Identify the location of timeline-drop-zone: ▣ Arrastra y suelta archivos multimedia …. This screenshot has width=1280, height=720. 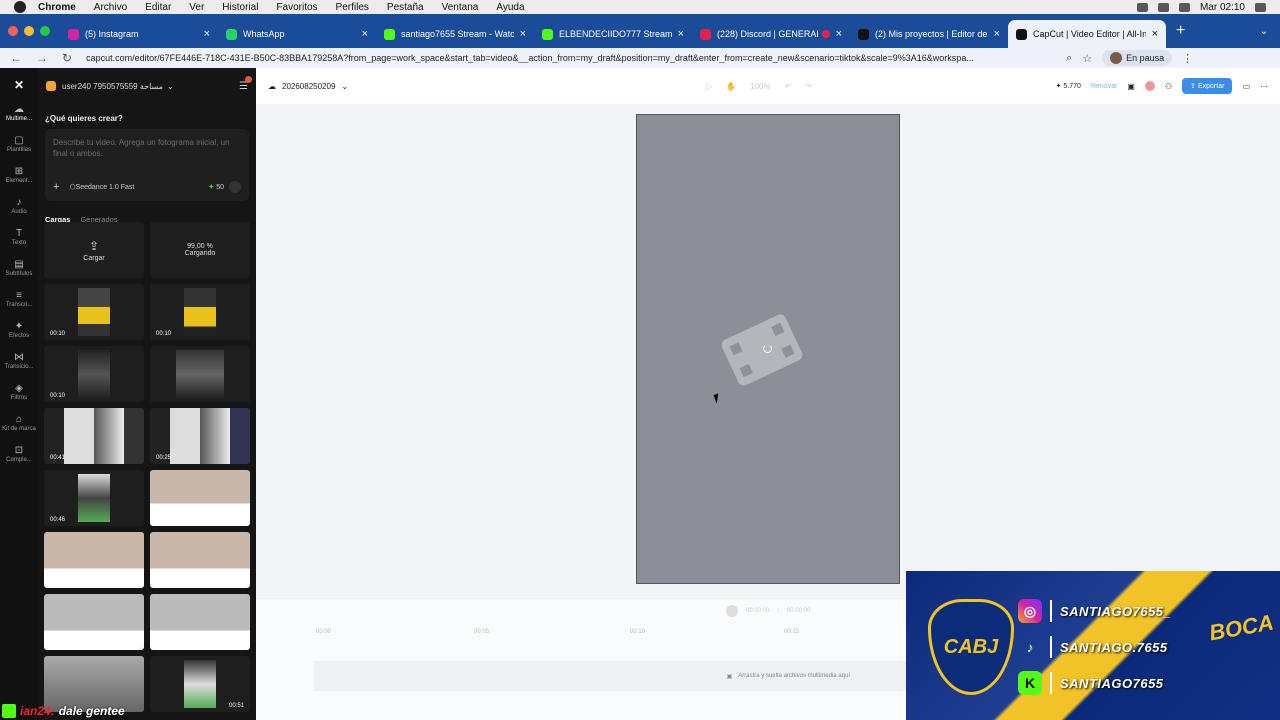
(612, 676).